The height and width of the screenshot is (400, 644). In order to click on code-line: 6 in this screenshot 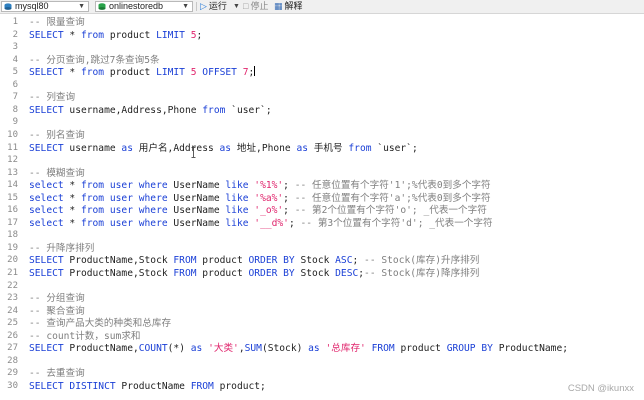, I will do `click(322, 85)`.